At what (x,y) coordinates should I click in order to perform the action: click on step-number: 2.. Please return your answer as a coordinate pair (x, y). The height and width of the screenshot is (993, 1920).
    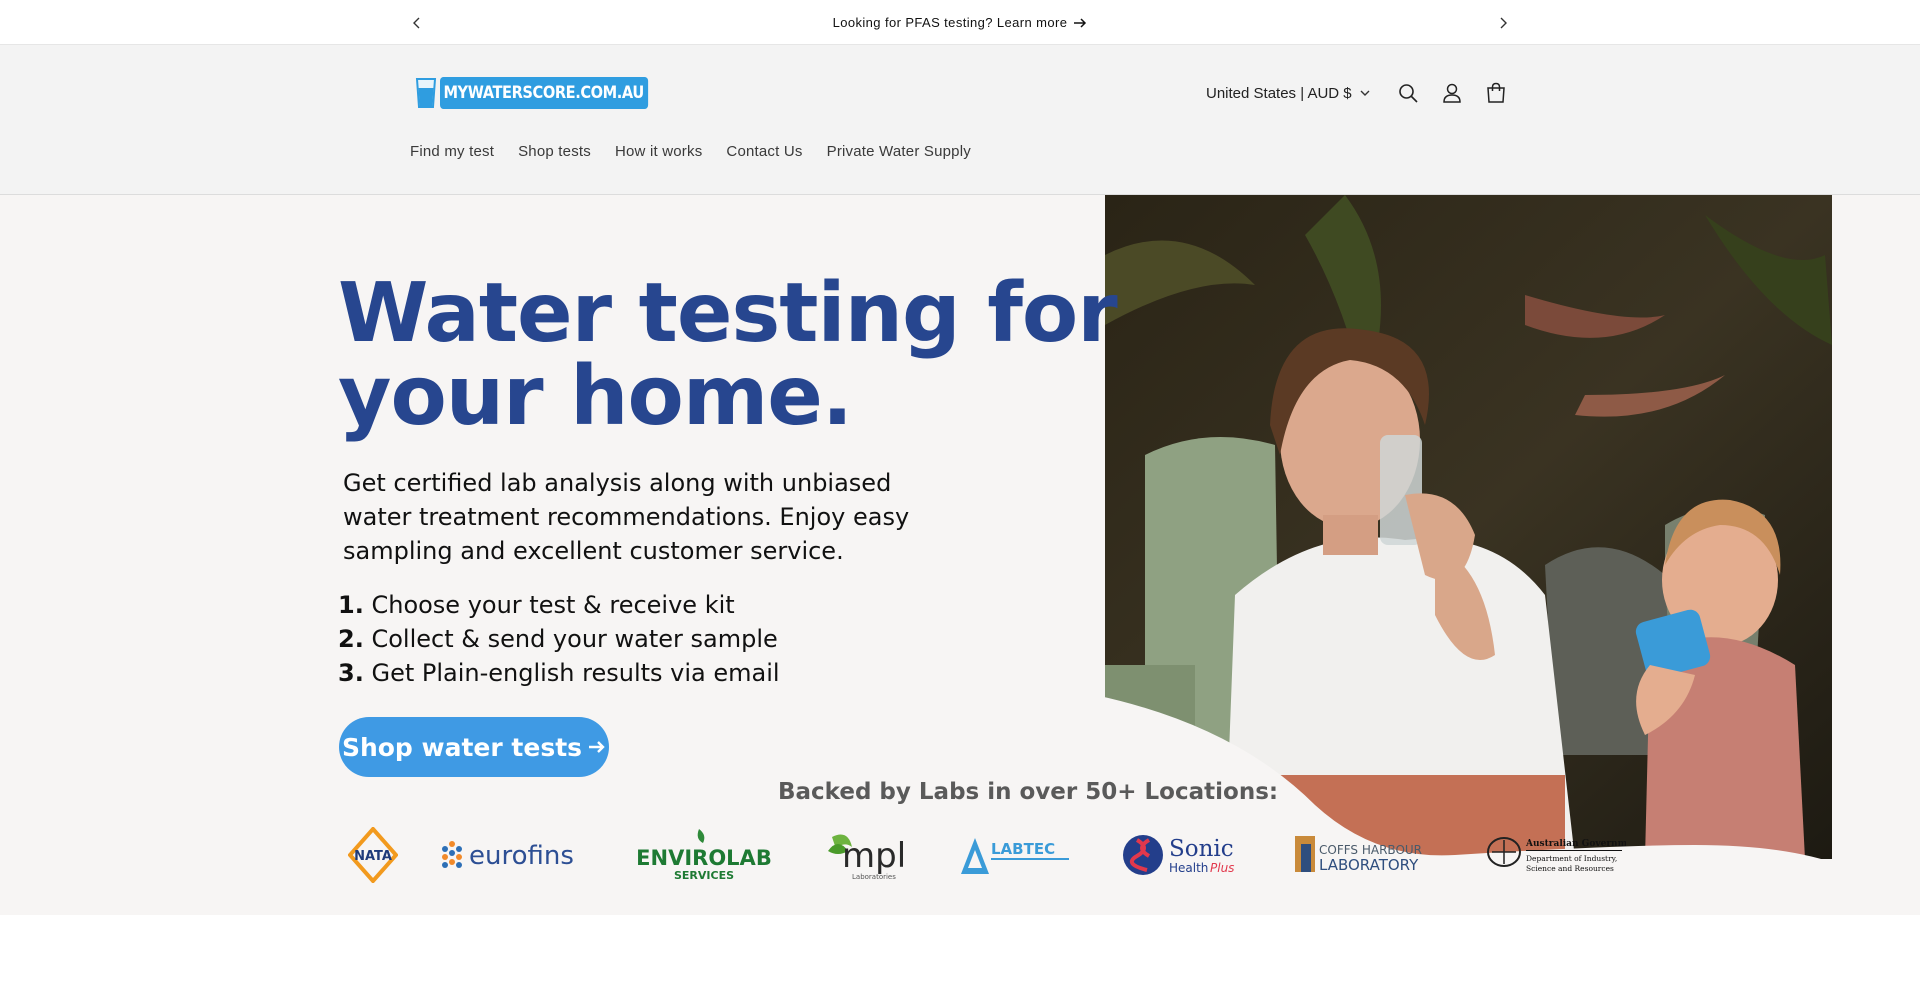
    Looking at the image, I should click on (351, 639).